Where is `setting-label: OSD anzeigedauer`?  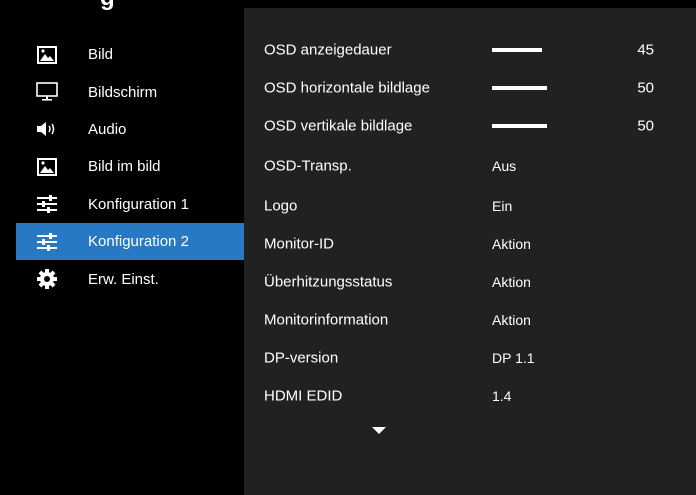
setting-label: OSD anzeigedauer is located at coordinates (328, 50).